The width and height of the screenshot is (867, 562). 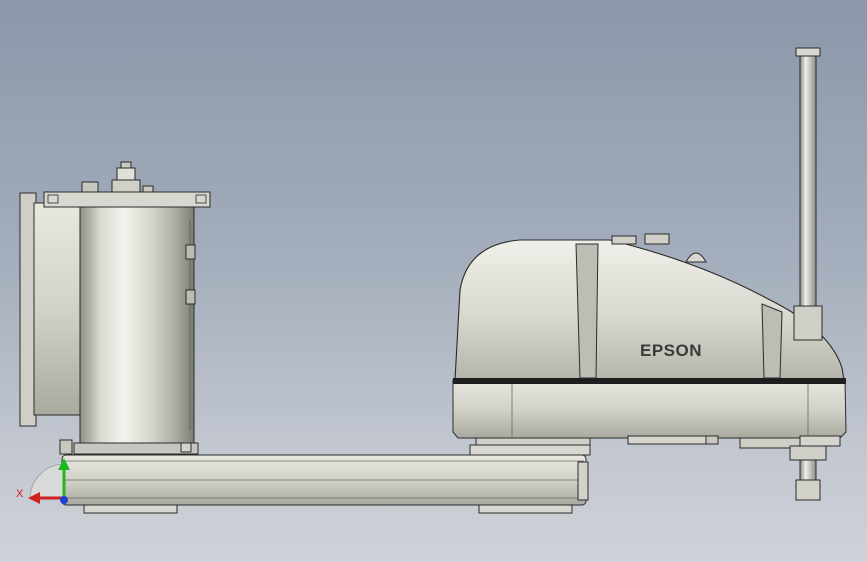 I want to click on axis-x-label: X, so click(x=20, y=494).